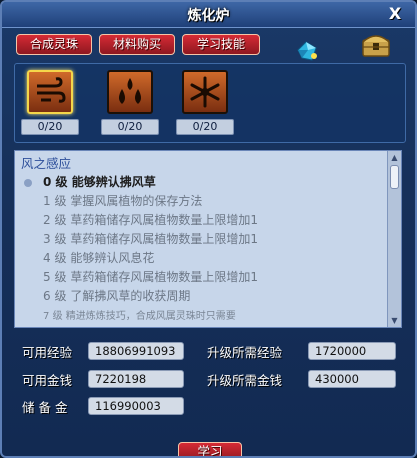 The width and height of the screenshot is (417, 458). What do you see at coordinates (47, 380) in the screenshot?
I see `available-money-label: 可用金钱` at bounding box center [47, 380].